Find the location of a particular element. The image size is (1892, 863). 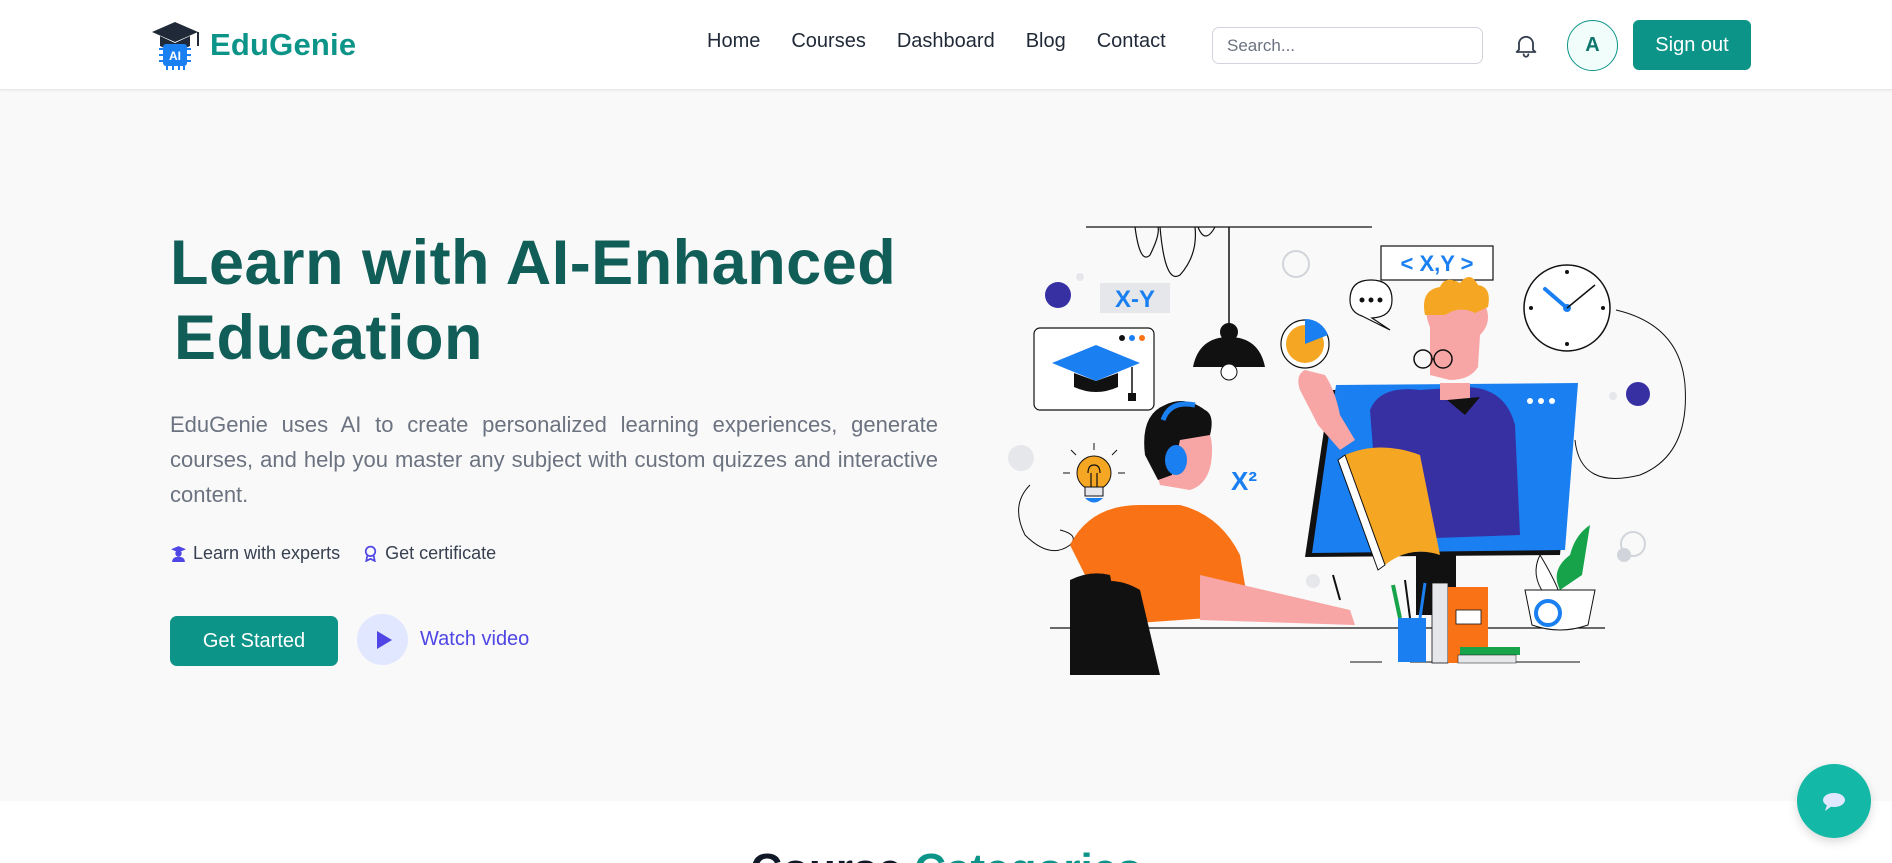

nav-link-courses: Courses is located at coordinates (828, 41).